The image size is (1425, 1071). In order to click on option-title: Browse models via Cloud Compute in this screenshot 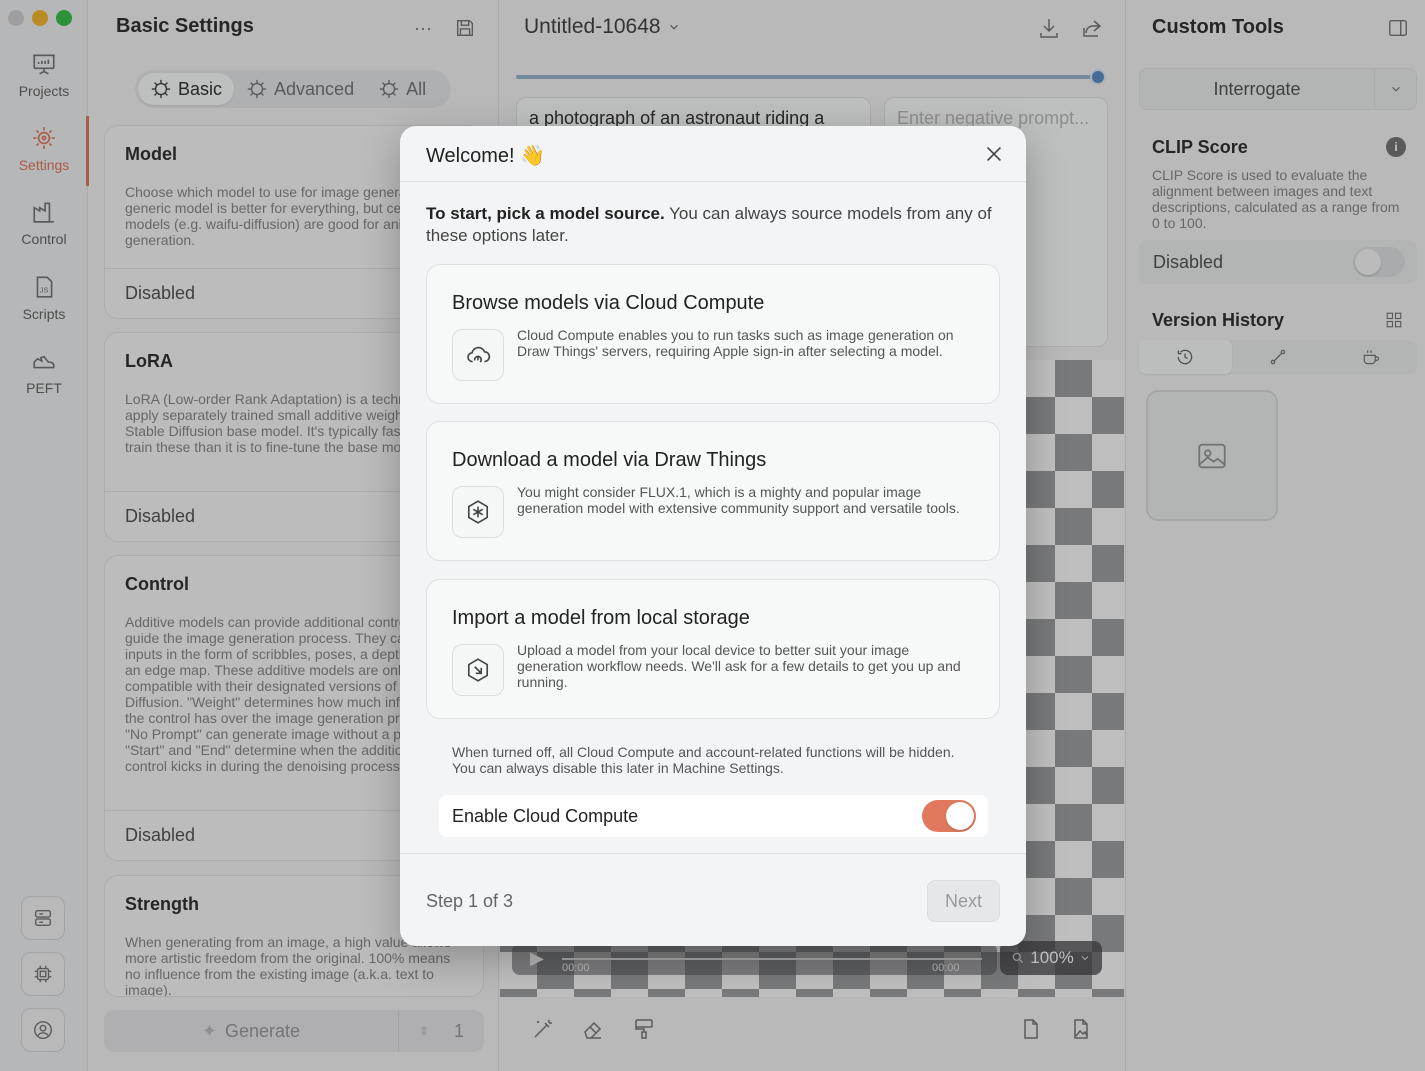, I will do `click(608, 303)`.